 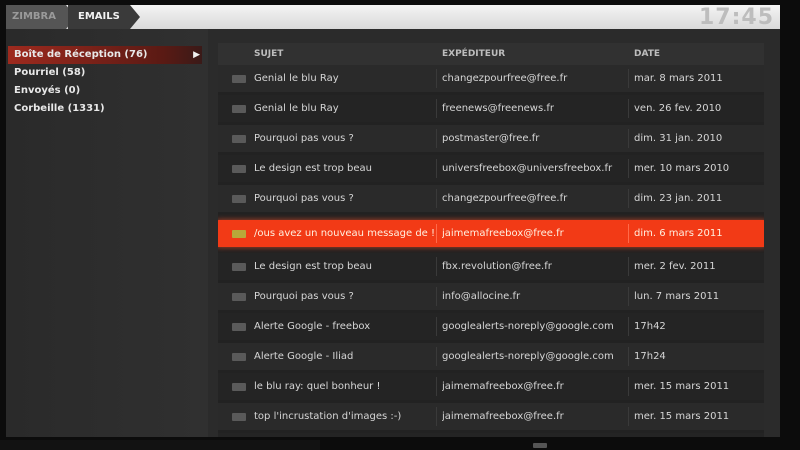 What do you see at coordinates (317, 386) in the screenshot?
I see `message-subject: le blu ray: quel bonheur !` at bounding box center [317, 386].